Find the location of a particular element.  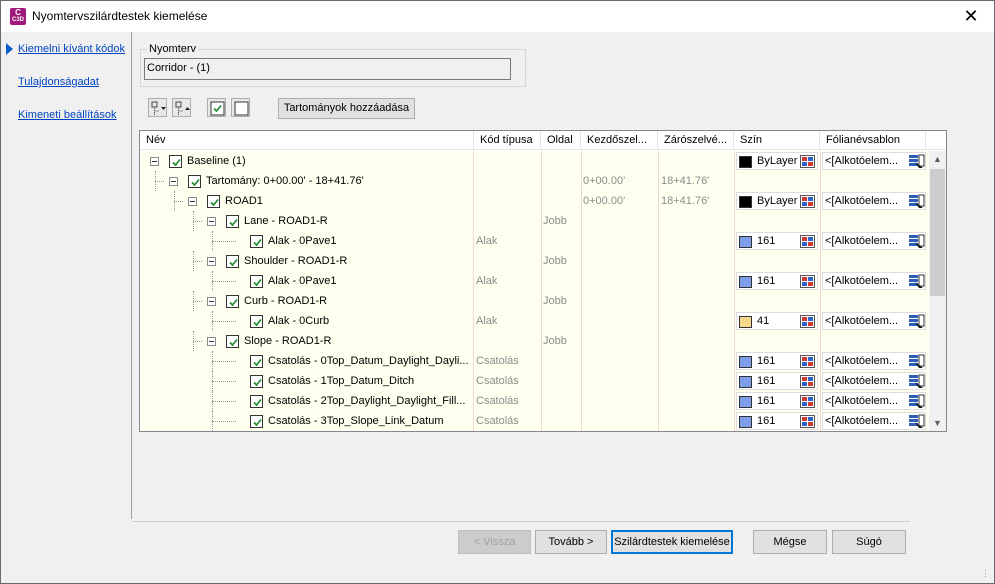

next-button: Tovább > is located at coordinates (571, 542).